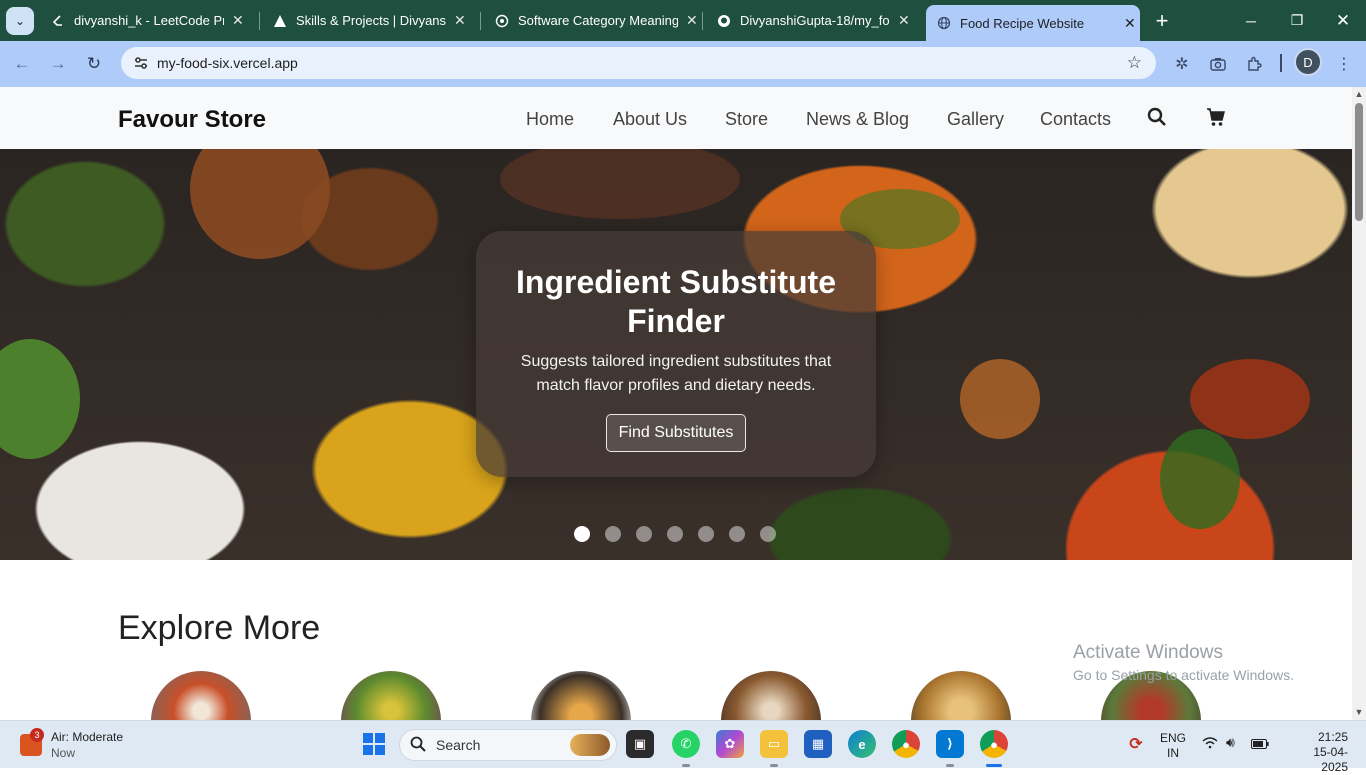  What do you see at coordinates (1359, 162) in the screenshot?
I see `scroll-thumb` at bounding box center [1359, 162].